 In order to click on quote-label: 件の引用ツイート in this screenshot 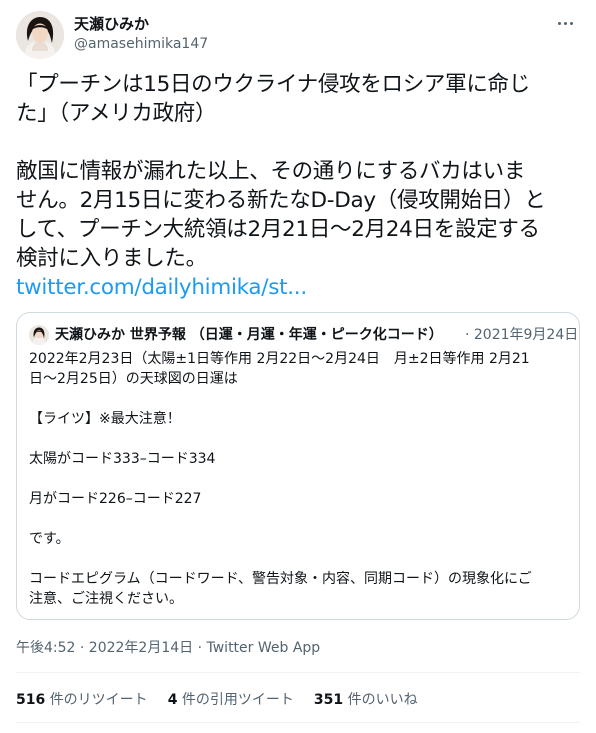, I will do `click(237, 700)`.